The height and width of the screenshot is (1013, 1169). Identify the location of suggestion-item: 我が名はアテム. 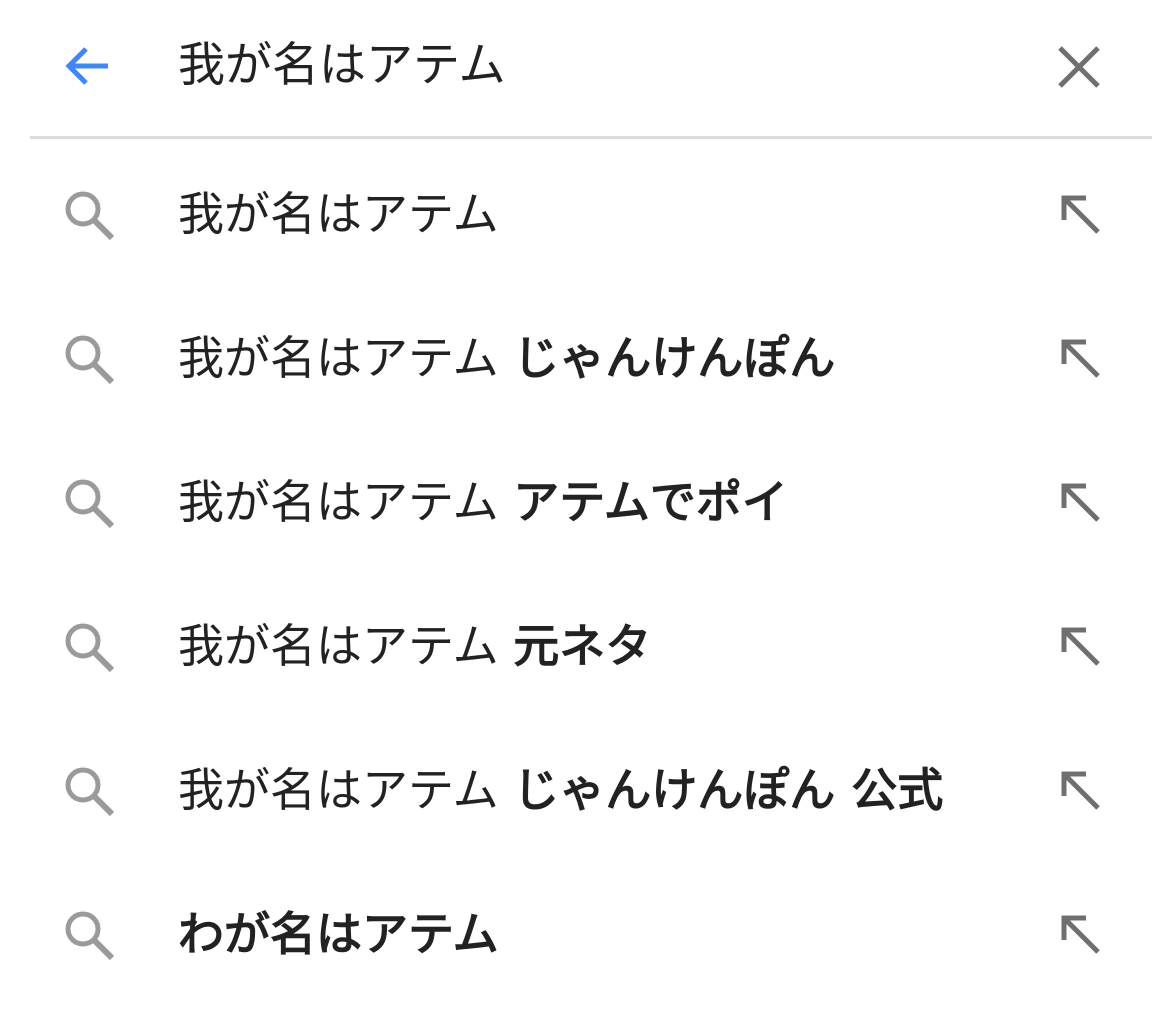
(584, 212).